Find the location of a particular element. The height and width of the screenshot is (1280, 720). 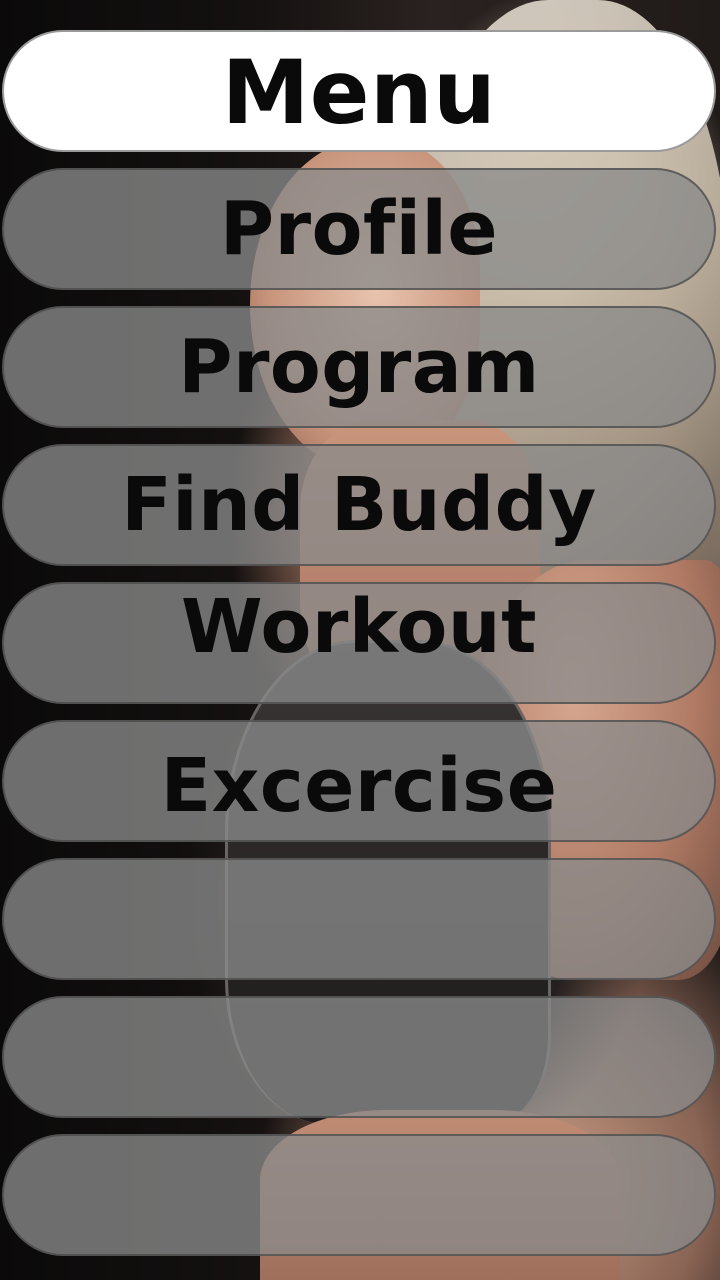

menu-title: Menu is located at coordinates (359, 91).